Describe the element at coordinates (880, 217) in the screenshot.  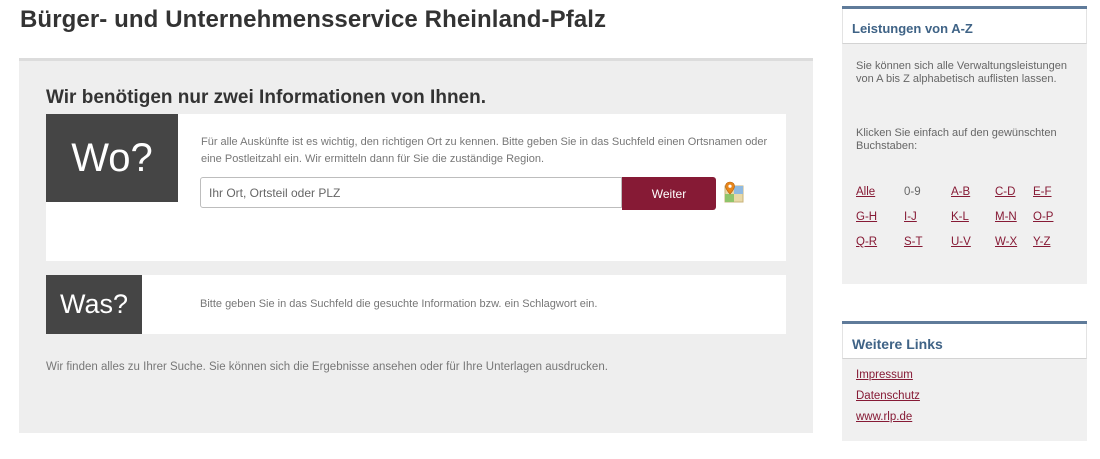
I see `az-link-g-h: G-H` at that location.